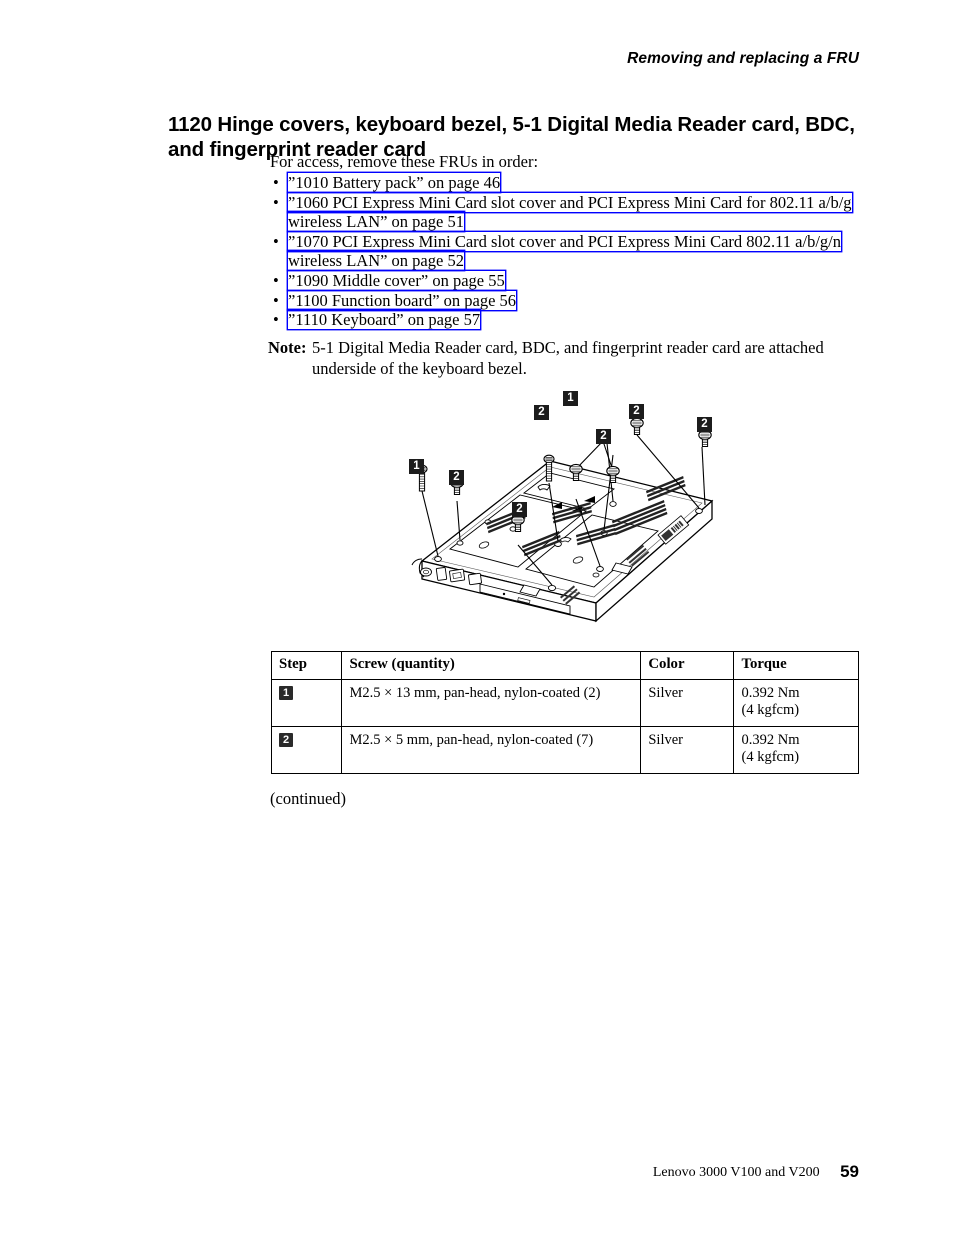 The height and width of the screenshot is (1235, 954). Describe the element at coordinates (384, 319) in the screenshot. I see `fru-link-1110-keyboard: ”1110 Keyboard” on page 57` at that location.